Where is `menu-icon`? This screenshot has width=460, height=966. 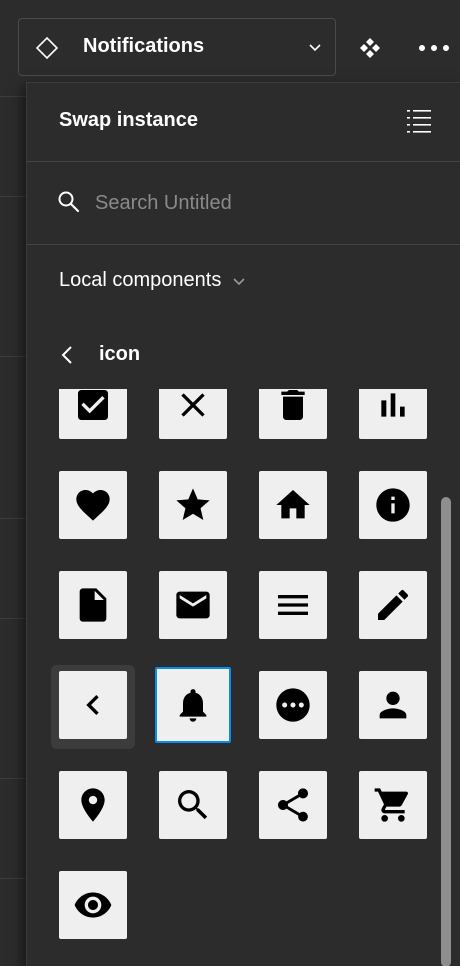
menu-icon is located at coordinates (293, 605).